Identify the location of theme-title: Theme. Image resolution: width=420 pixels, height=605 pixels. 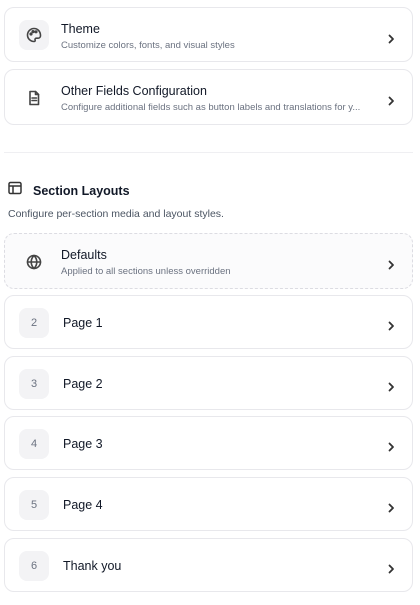
(80, 29).